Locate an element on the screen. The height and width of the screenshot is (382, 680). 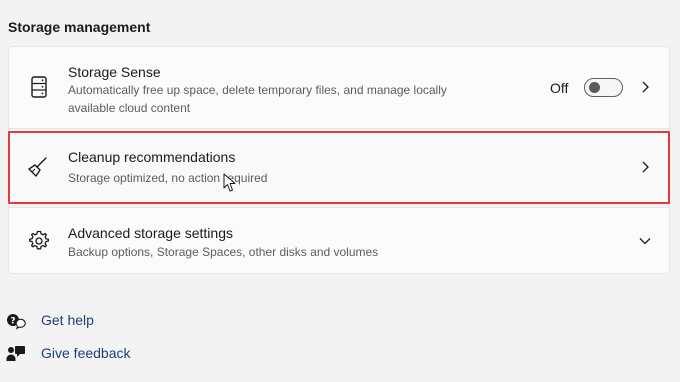
get-help-link: Get help is located at coordinates (67, 320).